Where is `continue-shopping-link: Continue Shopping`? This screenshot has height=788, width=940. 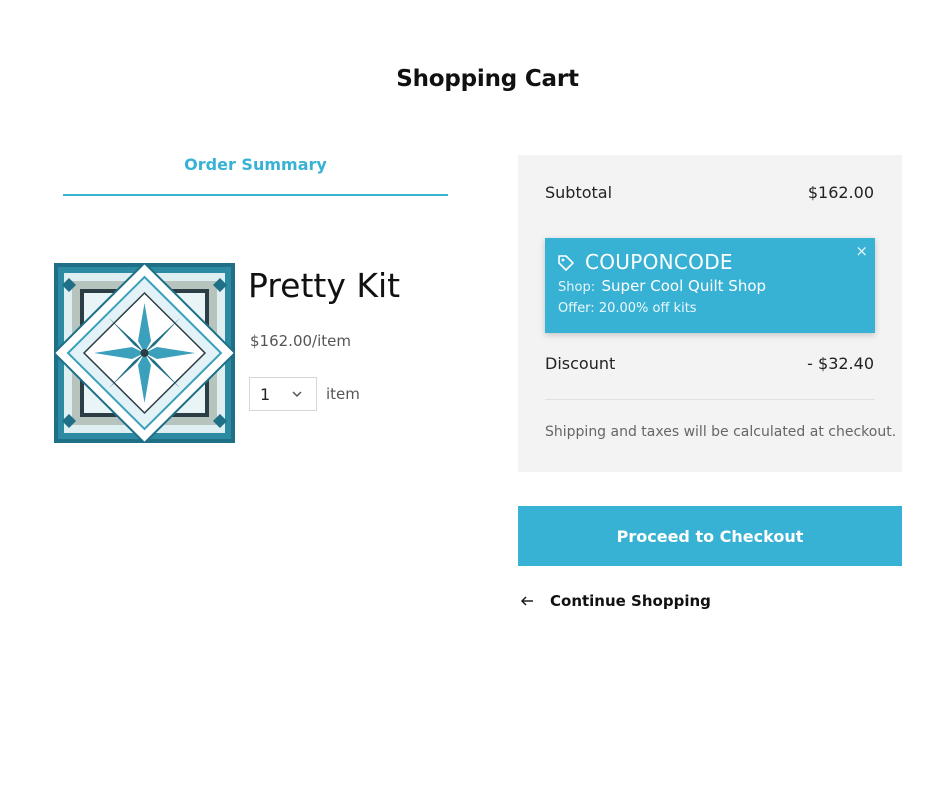
continue-shopping-link: Continue Shopping is located at coordinates (614, 601).